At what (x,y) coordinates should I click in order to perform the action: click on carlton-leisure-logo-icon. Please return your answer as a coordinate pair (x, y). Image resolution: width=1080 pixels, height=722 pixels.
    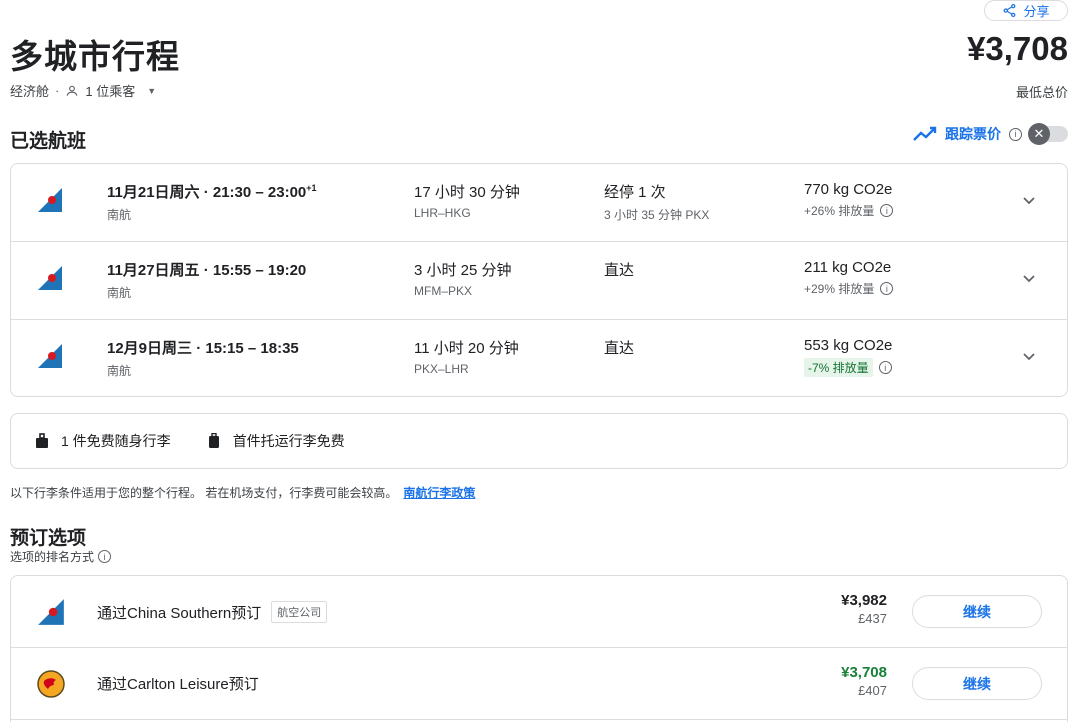
    Looking at the image, I should click on (51, 684).